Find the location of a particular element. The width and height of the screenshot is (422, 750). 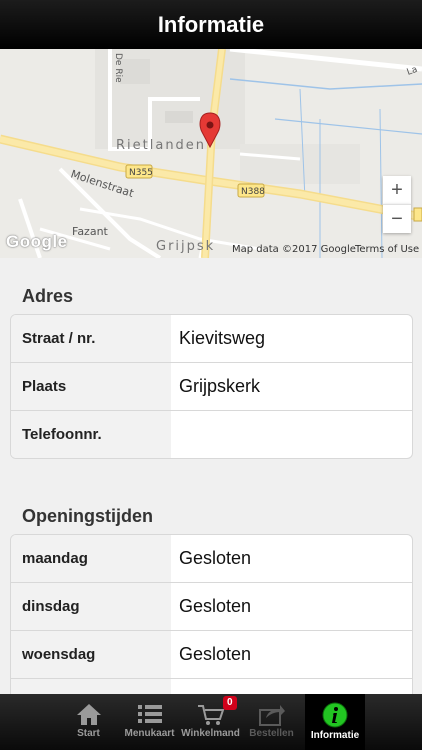

google-logo: Google is located at coordinates (37, 241).